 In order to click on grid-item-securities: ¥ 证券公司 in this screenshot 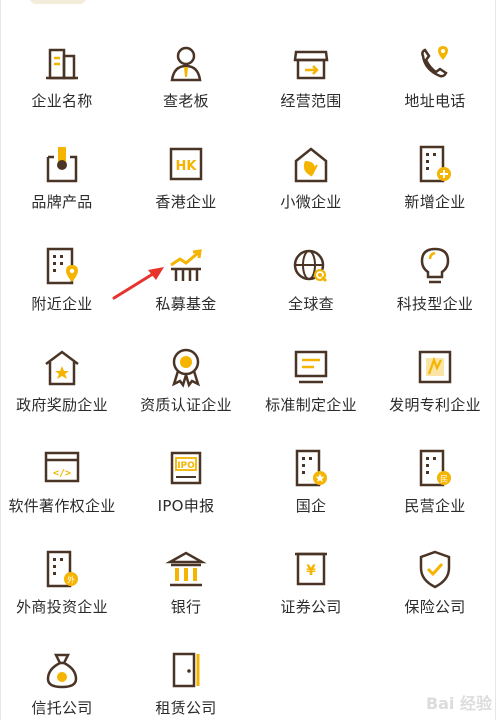, I will do `click(311, 561)`.